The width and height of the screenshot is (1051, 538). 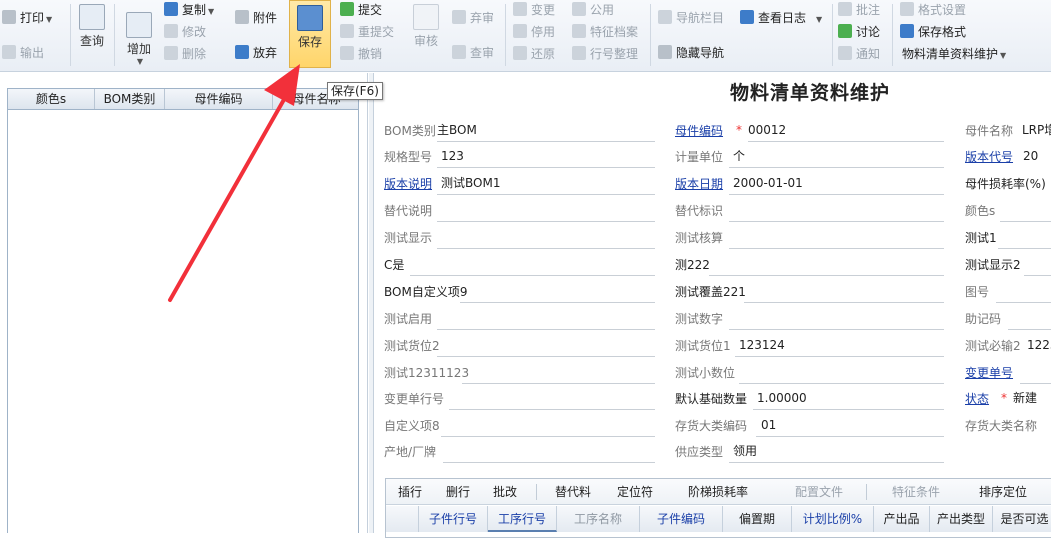 What do you see at coordinates (310, 34) in the screenshot?
I see `save-button: 保存` at bounding box center [310, 34].